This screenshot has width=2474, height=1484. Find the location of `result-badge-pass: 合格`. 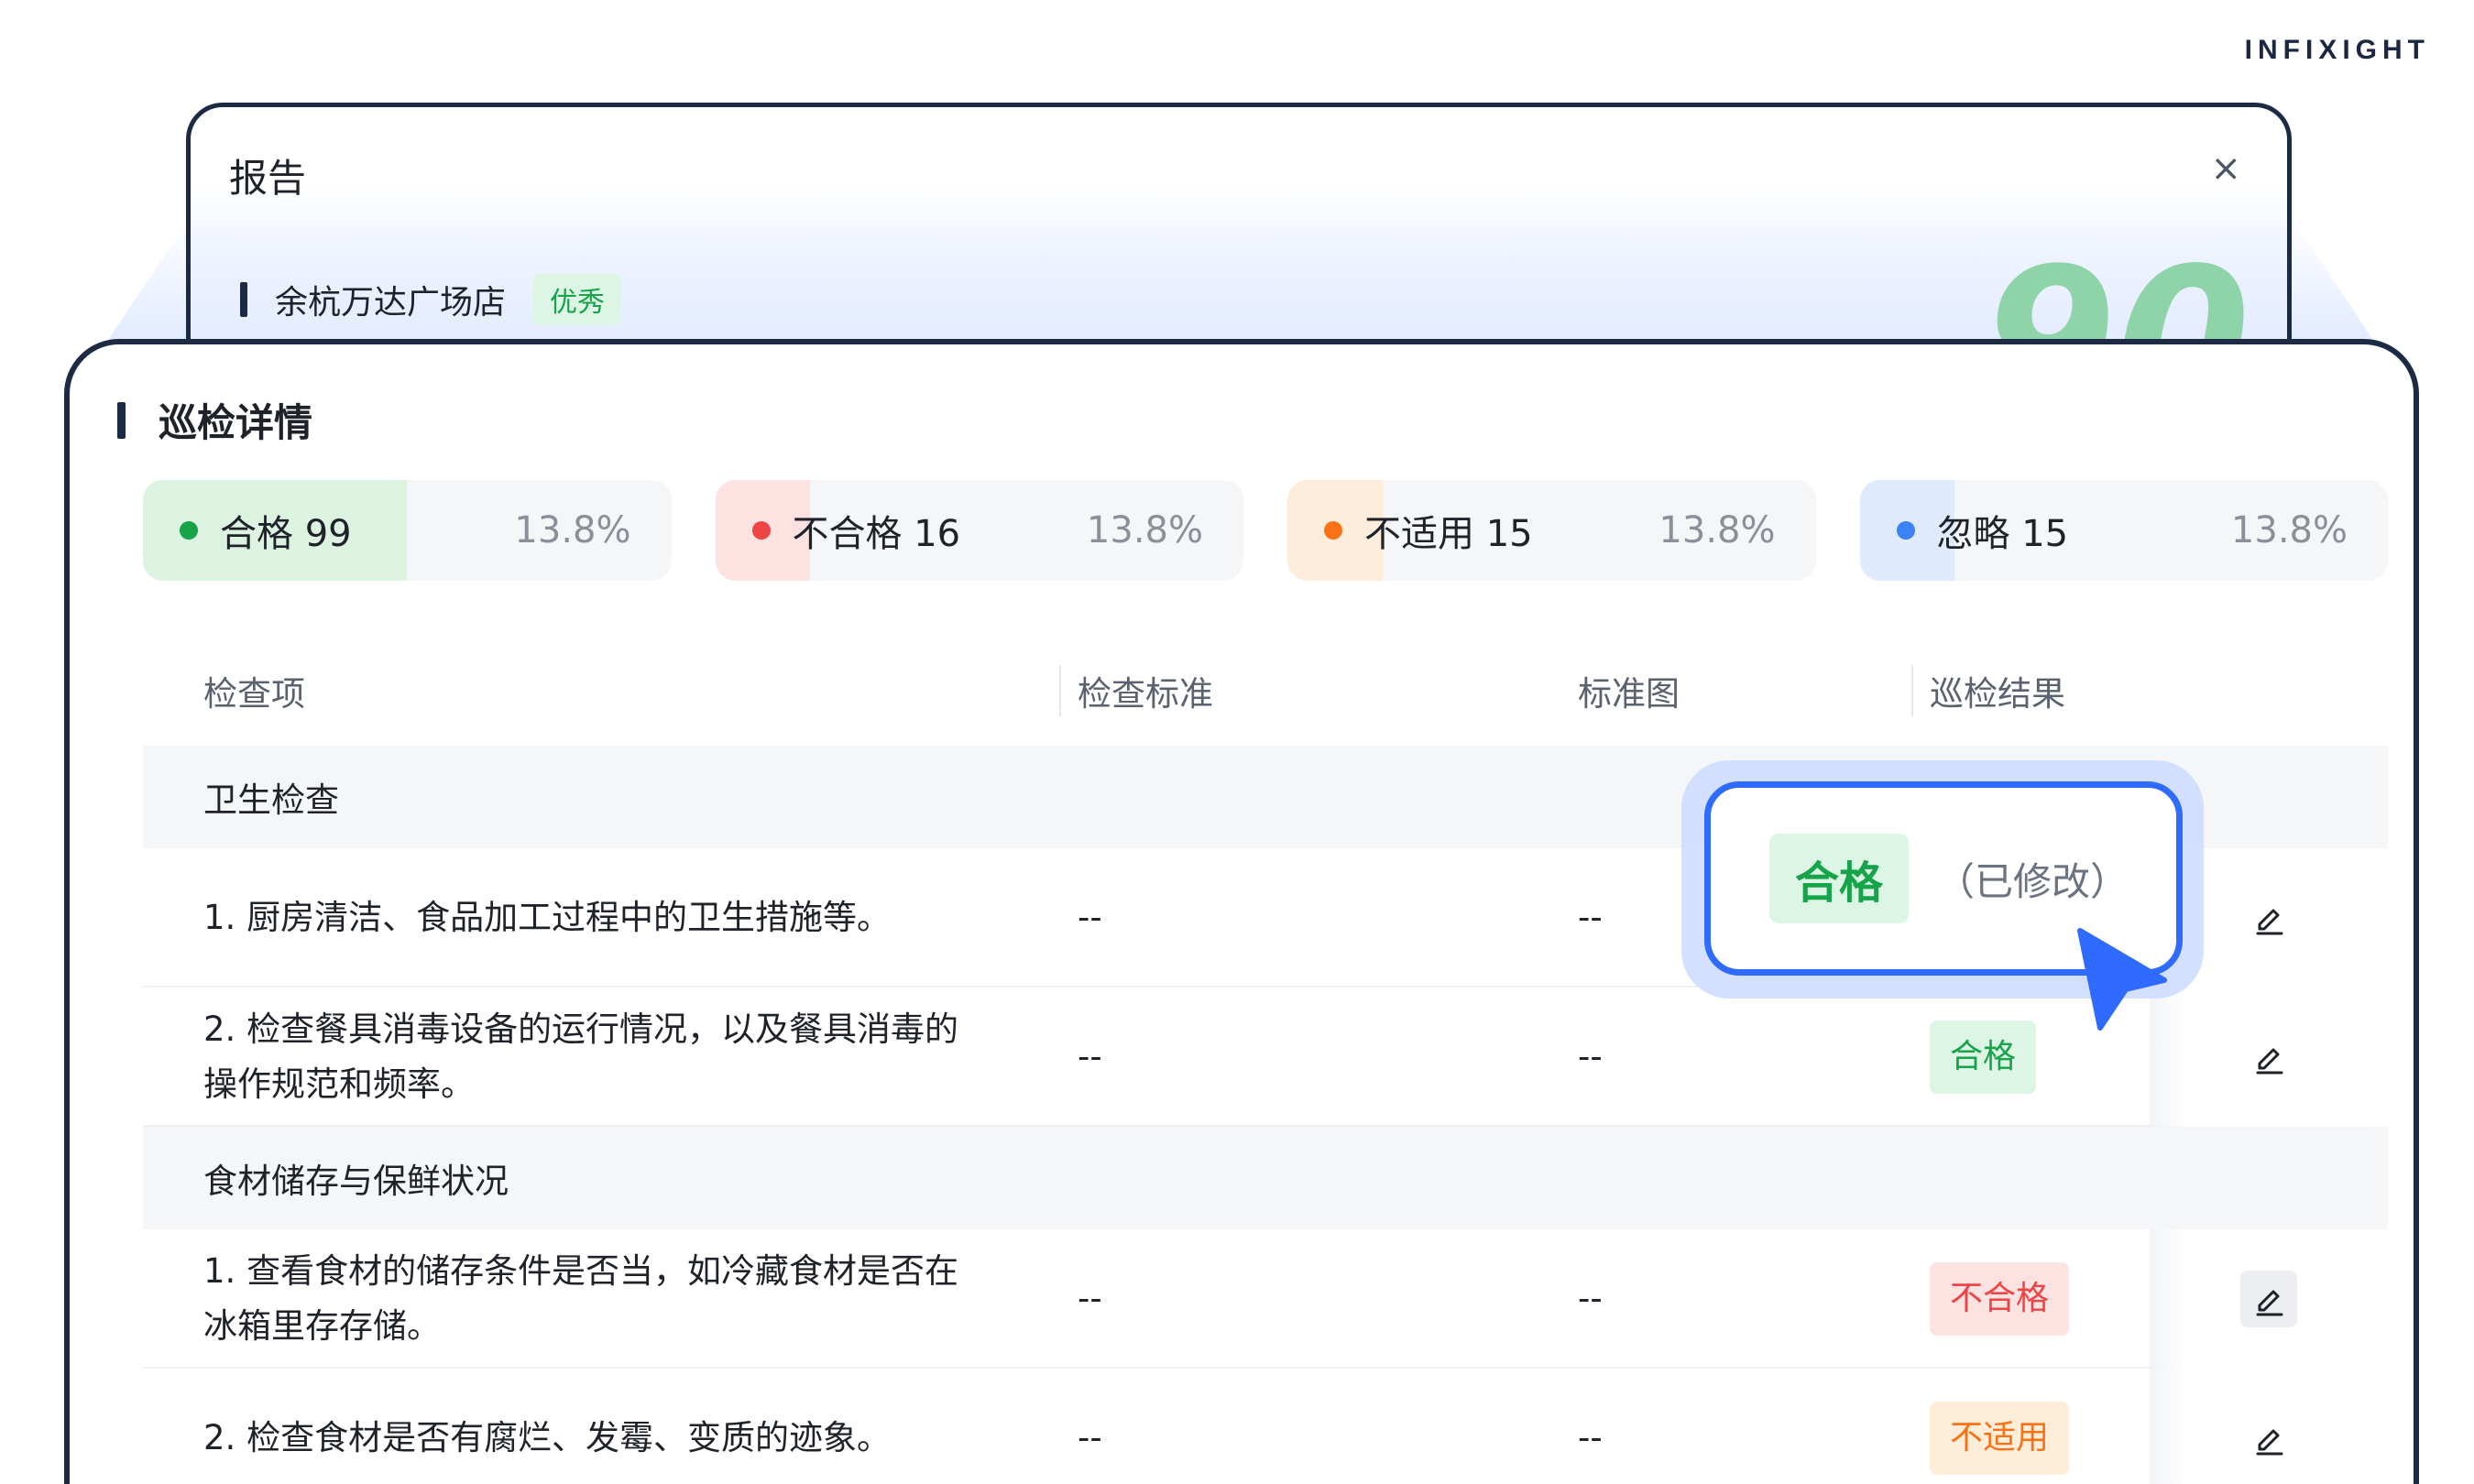

result-badge-pass: 合格 is located at coordinates (1839, 879).